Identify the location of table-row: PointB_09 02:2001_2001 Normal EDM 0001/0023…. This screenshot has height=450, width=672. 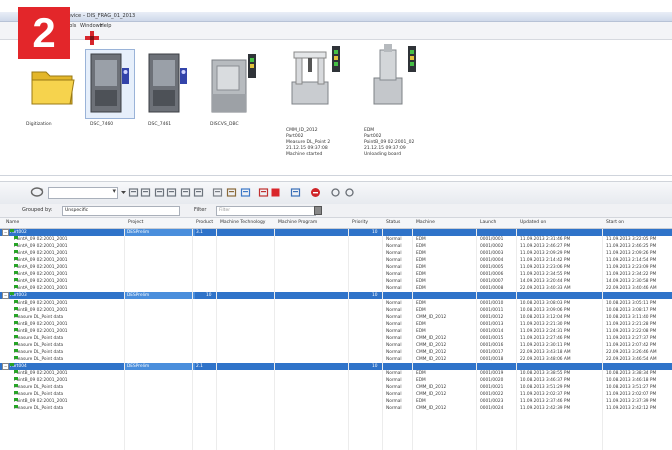
(336, 401).